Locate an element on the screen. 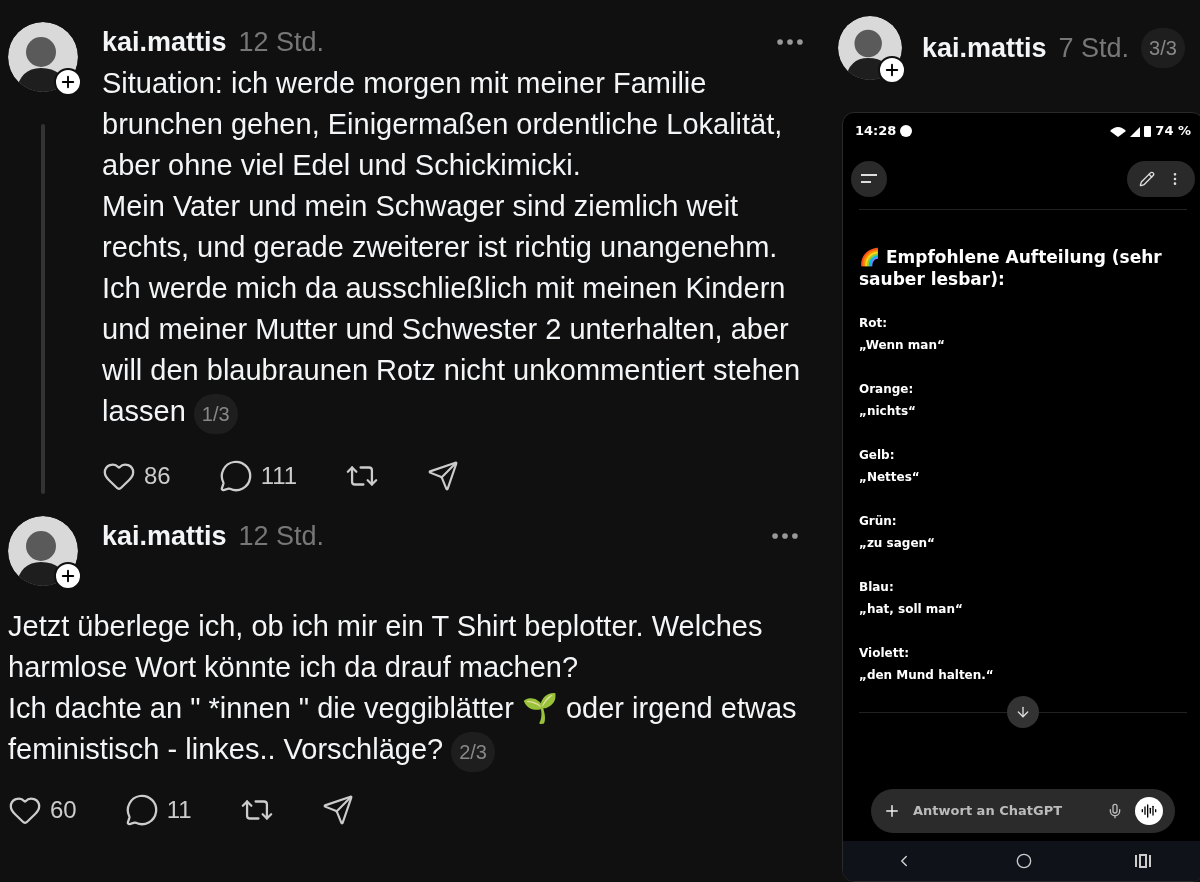 This screenshot has height=882, width=1200. sentence-part: „zu sagen“ is located at coordinates (897, 543).